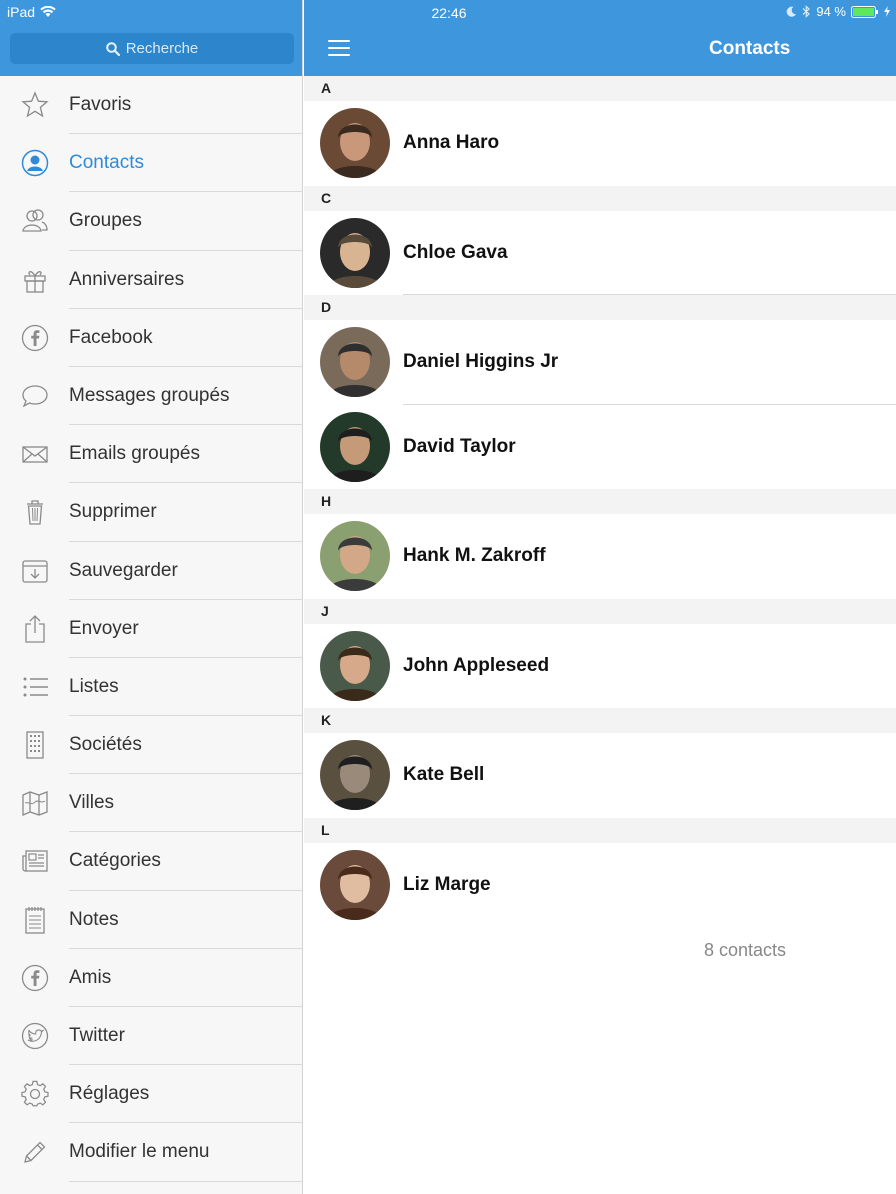 This screenshot has width=896, height=1194. Describe the element at coordinates (792, 11) in the screenshot. I see `moon-icon` at that location.